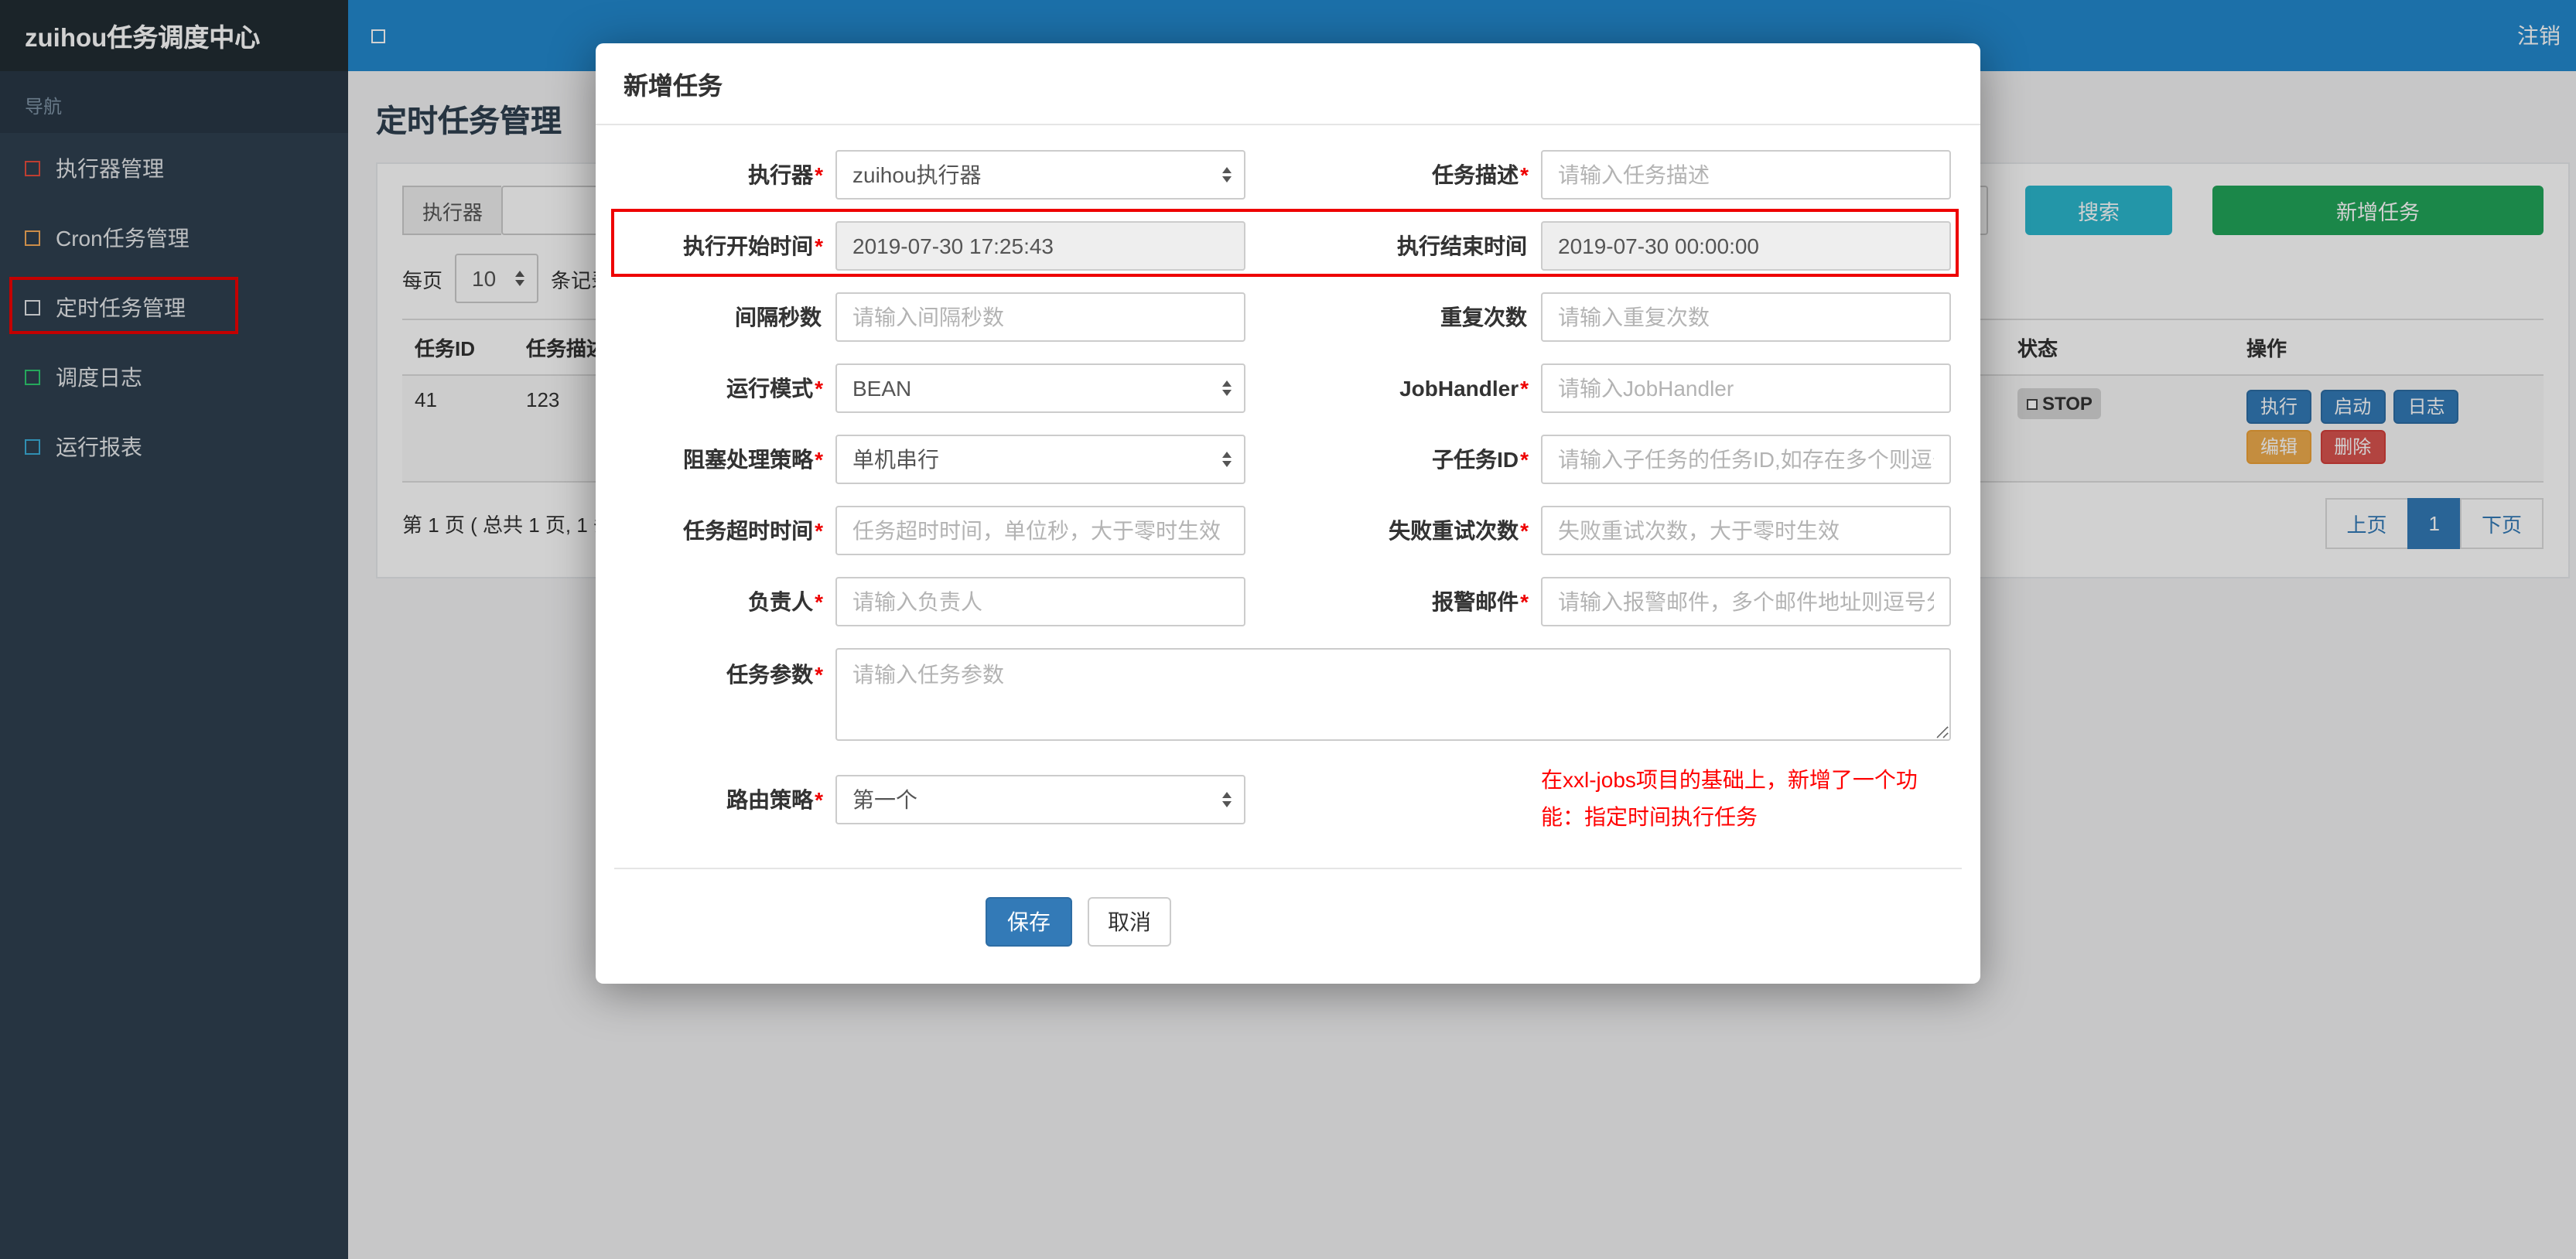  Describe the element at coordinates (1040, 602) in the screenshot. I see `author-input` at that location.